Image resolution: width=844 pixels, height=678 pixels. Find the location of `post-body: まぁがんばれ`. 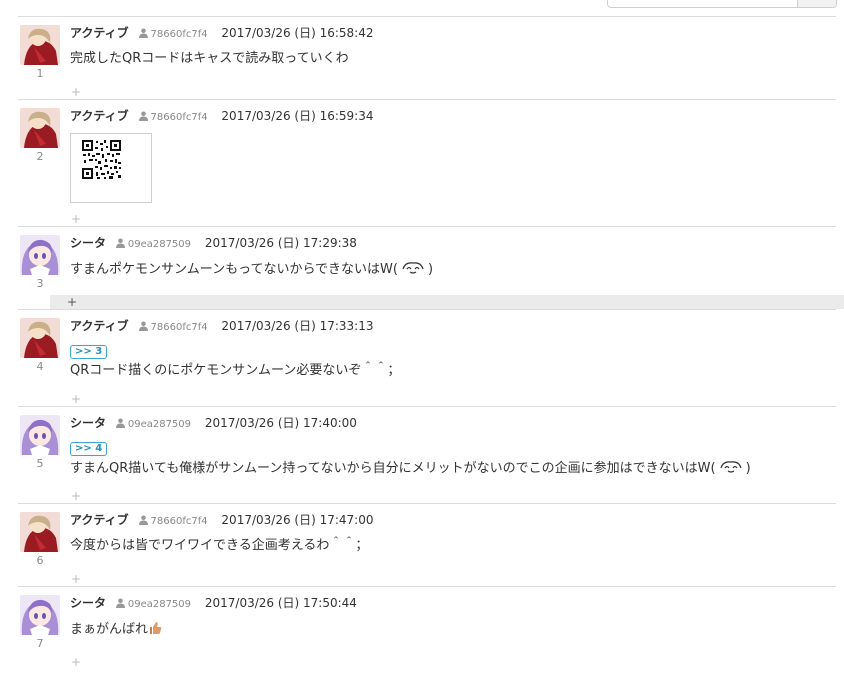

post-body: まぁがんばれ is located at coordinates (116, 629).